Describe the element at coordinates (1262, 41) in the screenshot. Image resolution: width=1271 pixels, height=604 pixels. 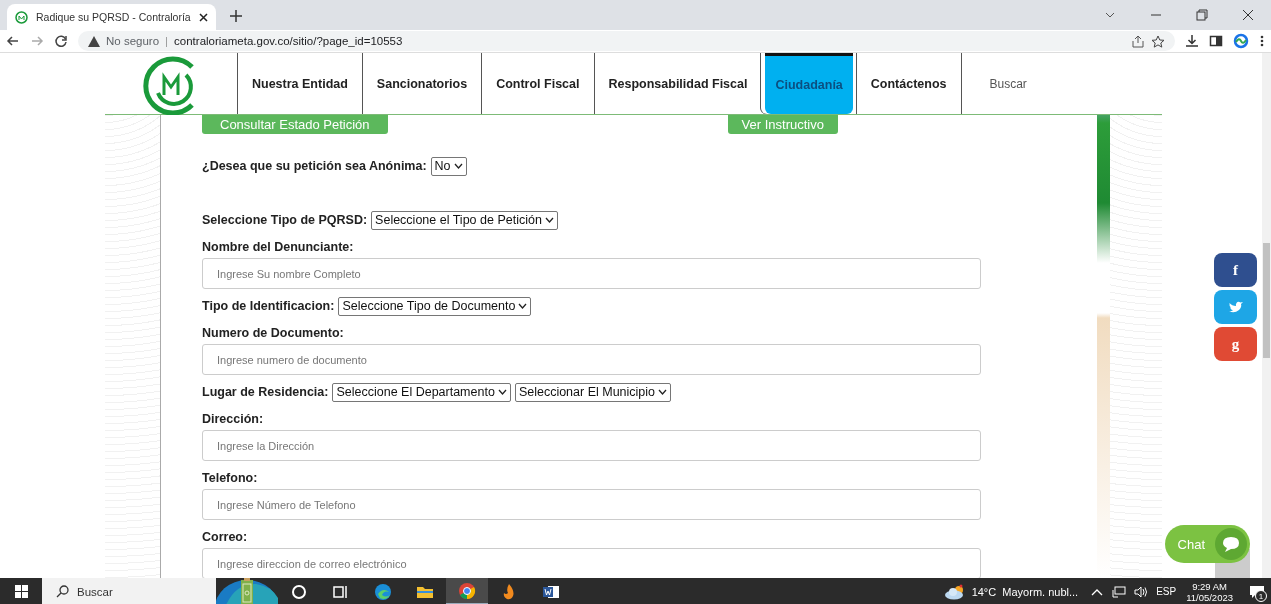
I see `menu-icon` at that location.